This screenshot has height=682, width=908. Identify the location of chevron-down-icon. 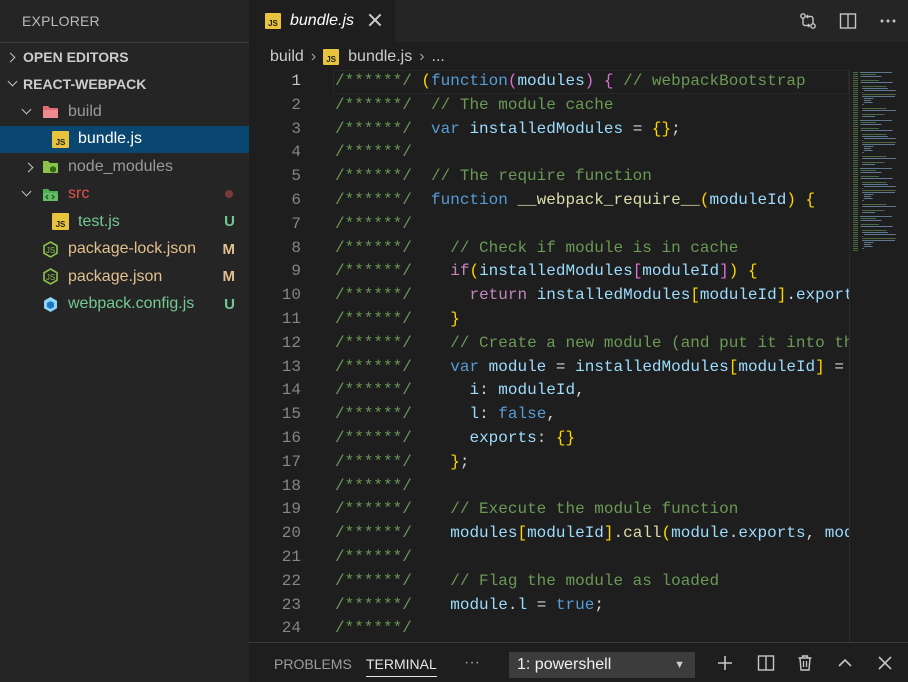
(27, 194).